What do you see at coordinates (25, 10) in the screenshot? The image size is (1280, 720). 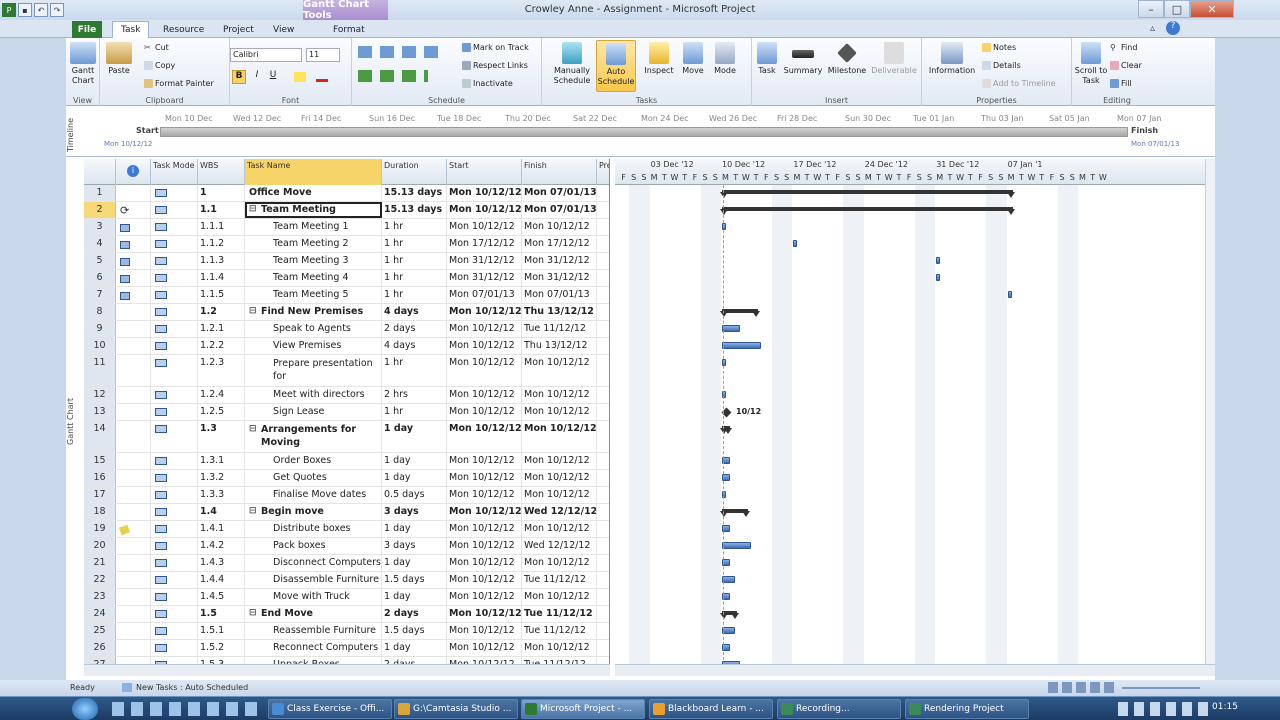 I see `save-icon: ▪` at bounding box center [25, 10].